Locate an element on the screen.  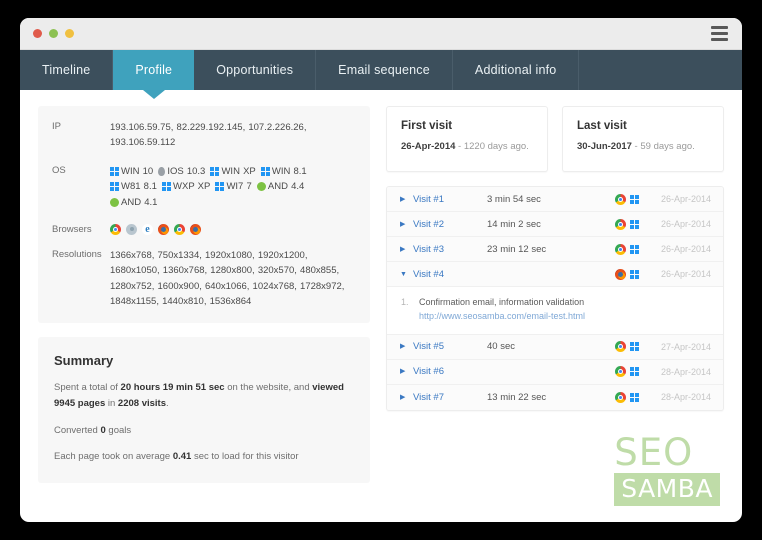
os-entry: WIN 8.1 is located at coordinates (283, 171).